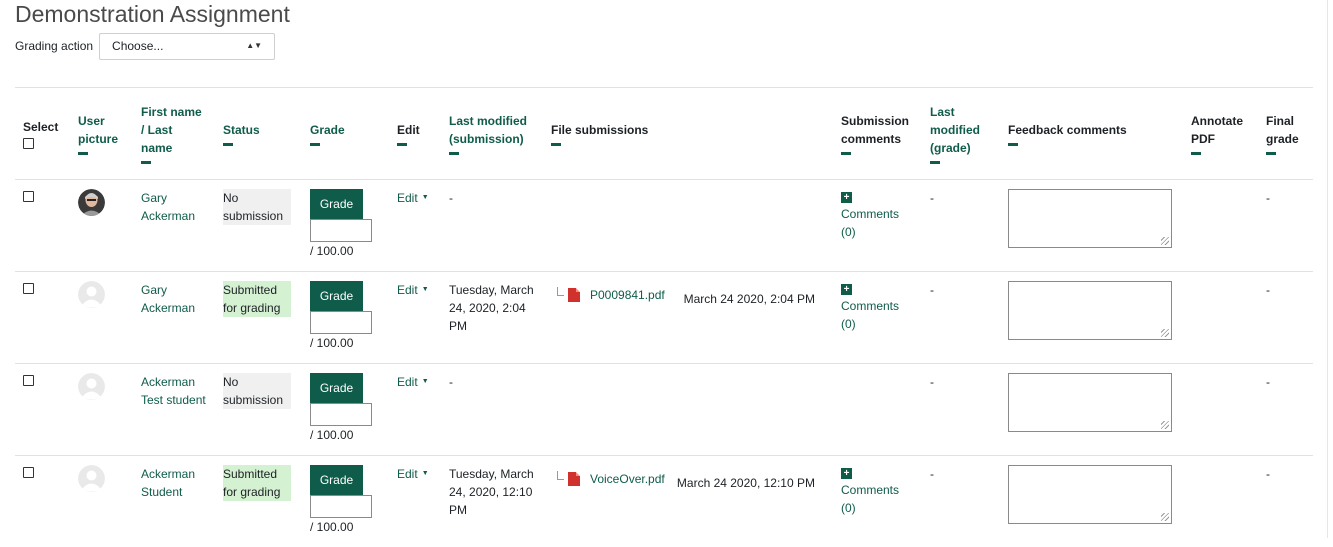 This screenshot has width=1333, height=547. I want to click on col-status-label: Status, so click(241, 130).